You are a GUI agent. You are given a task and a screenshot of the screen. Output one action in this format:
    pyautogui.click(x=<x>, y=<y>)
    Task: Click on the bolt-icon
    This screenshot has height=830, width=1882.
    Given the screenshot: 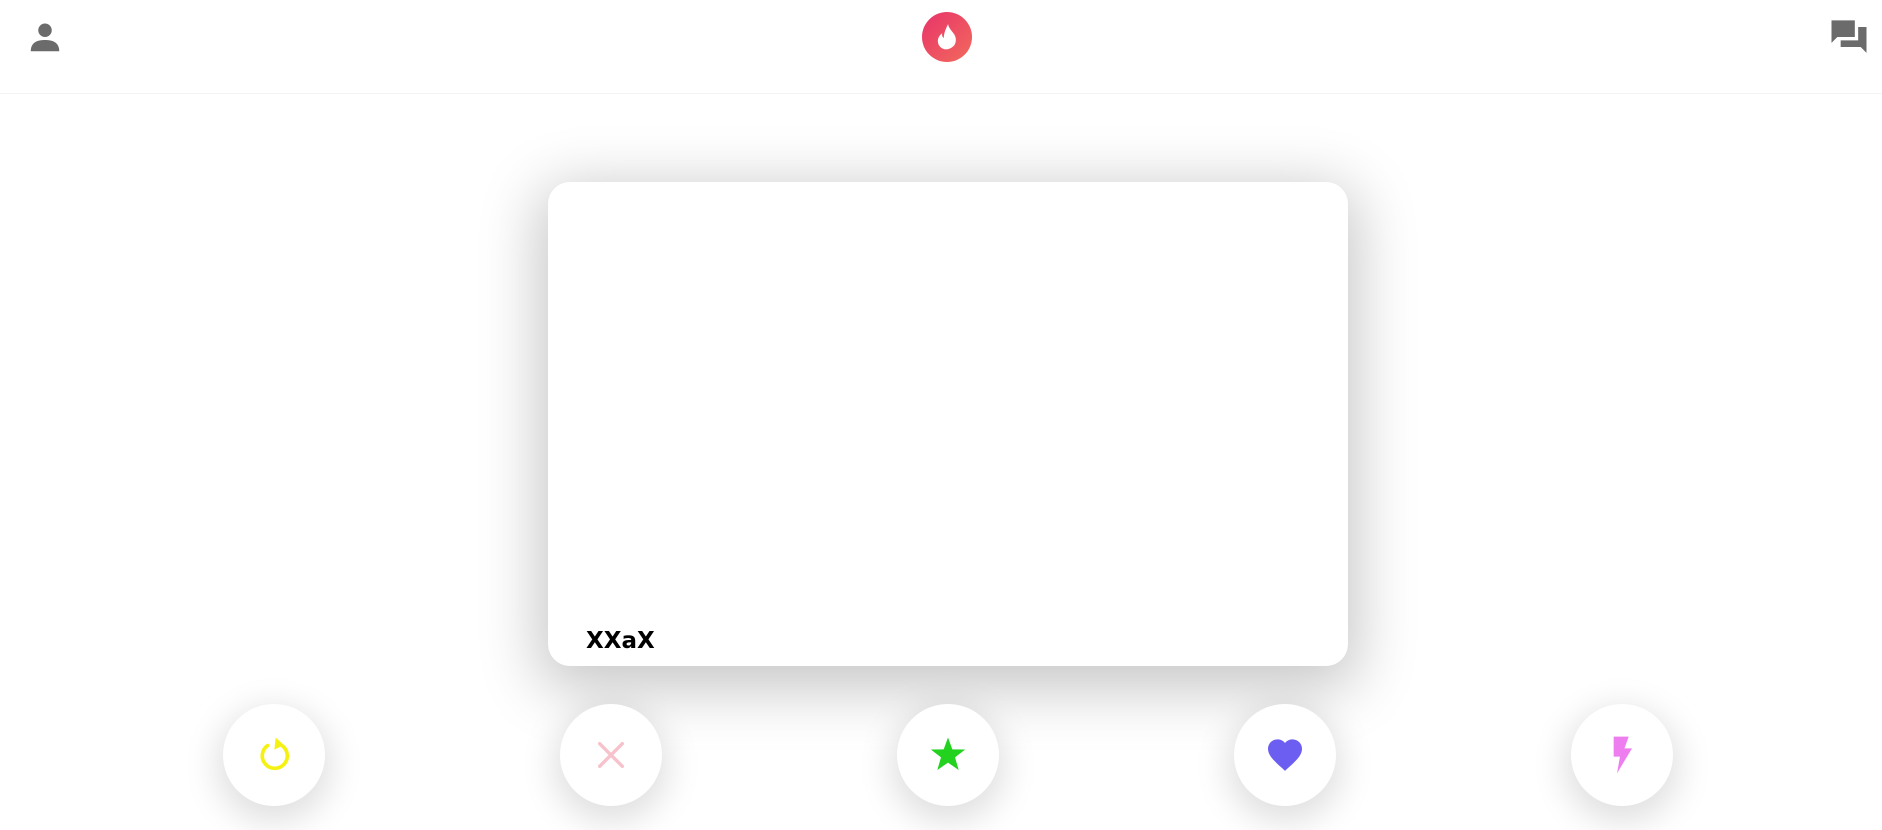 What is the action you would take?
    pyautogui.click(x=1622, y=755)
    